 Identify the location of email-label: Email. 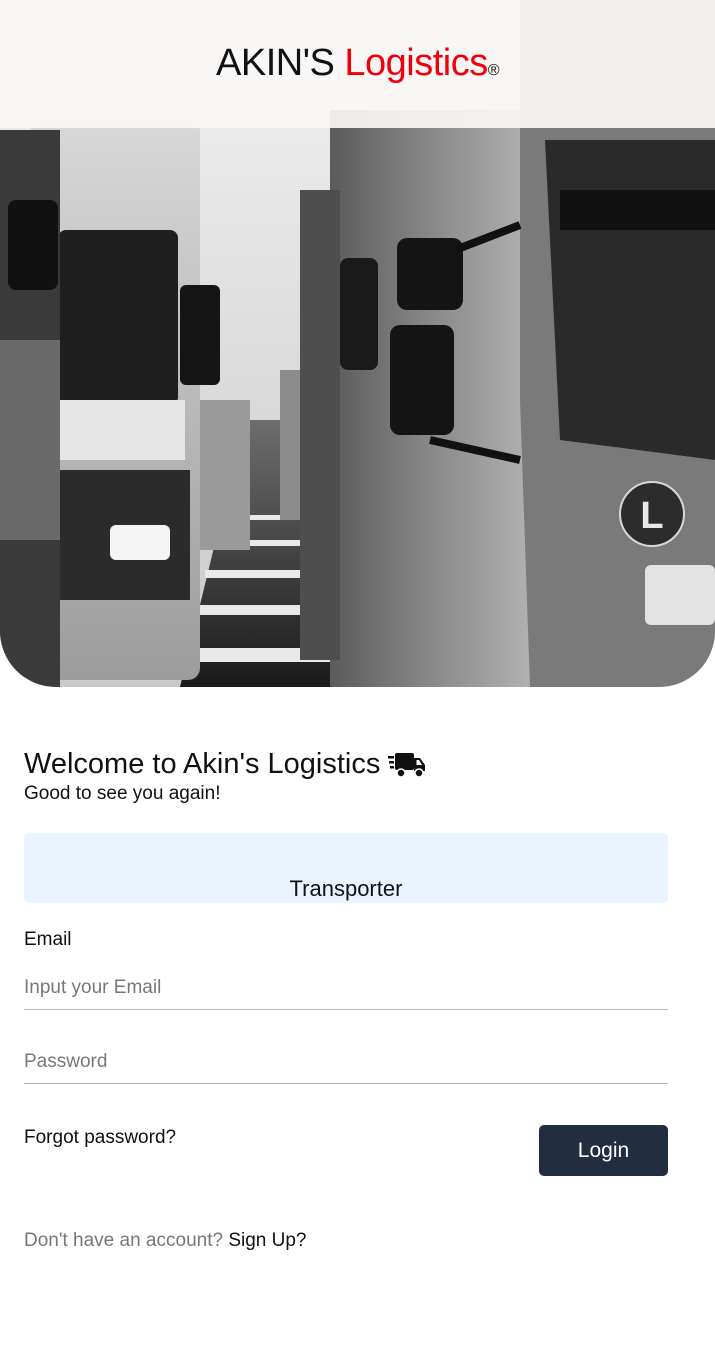
(48, 939).